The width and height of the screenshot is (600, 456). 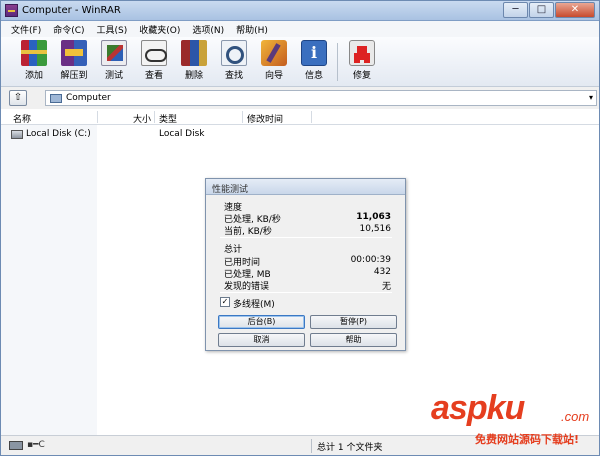 I want to click on wizard-button: 向导, so click(x=274, y=62).